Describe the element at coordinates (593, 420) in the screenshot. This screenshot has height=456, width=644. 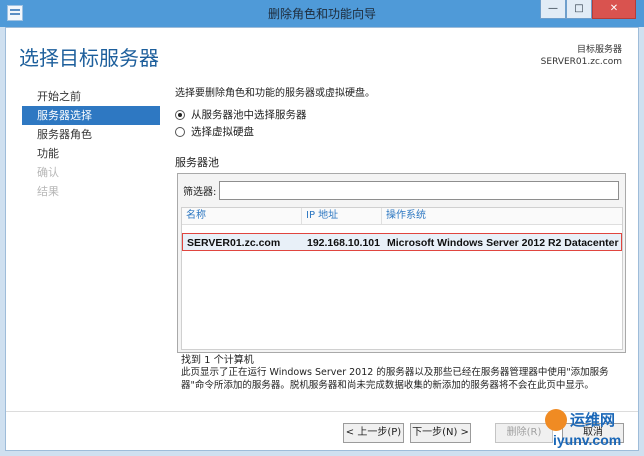
I see `watermark-top-text: 运维网` at that location.